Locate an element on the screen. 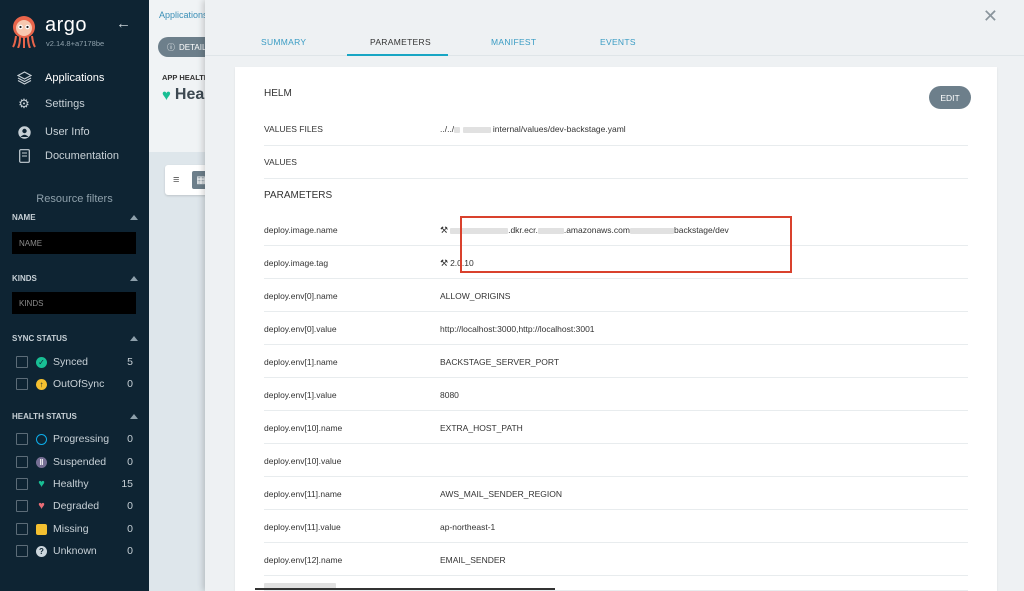  nav-label: User Info is located at coordinates (67, 132).